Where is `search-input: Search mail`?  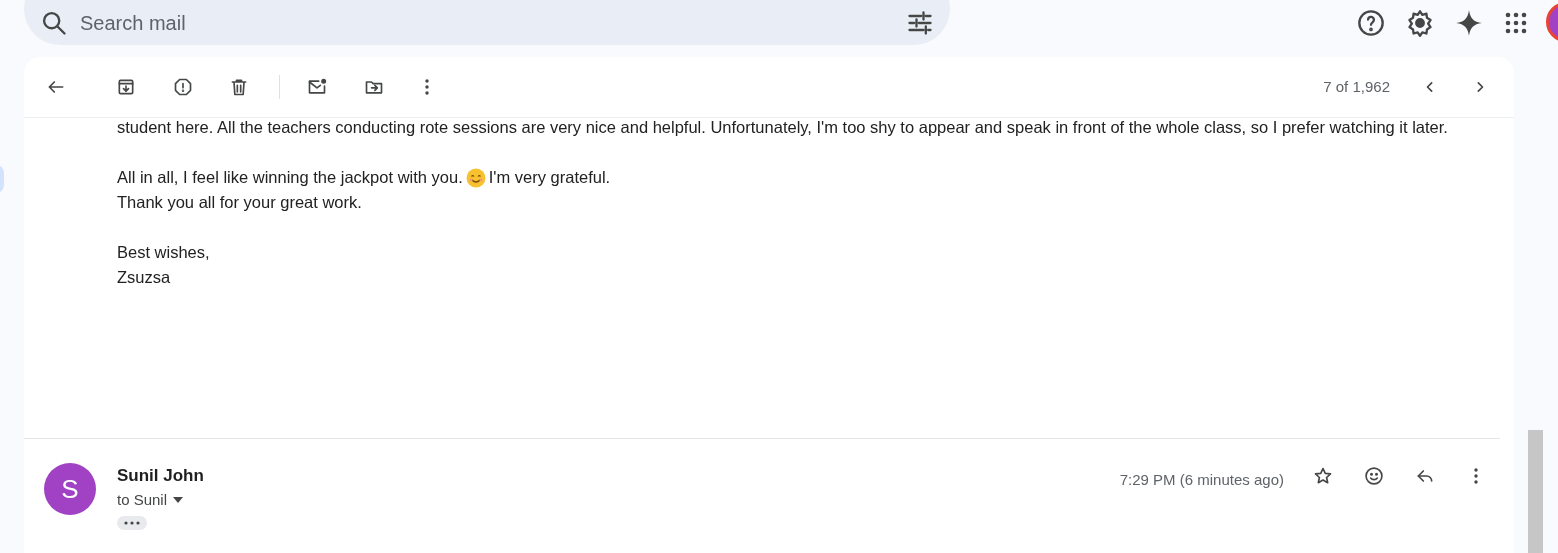 search-input: Search mail is located at coordinates (493, 22).